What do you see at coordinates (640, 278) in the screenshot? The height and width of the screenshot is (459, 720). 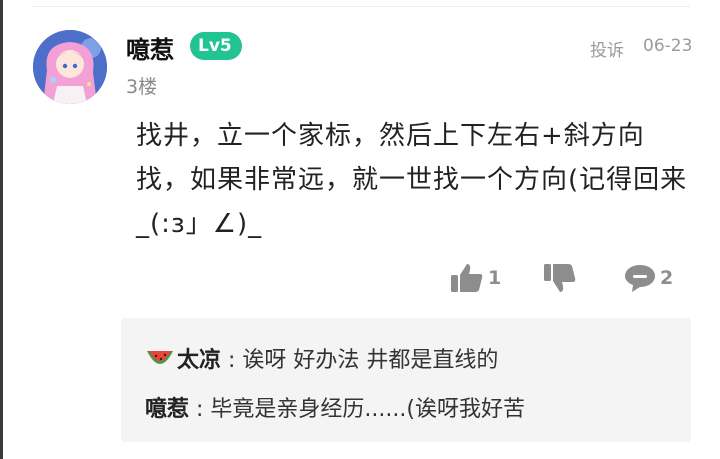 I see `speech-bubble-icon` at bounding box center [640, 278].